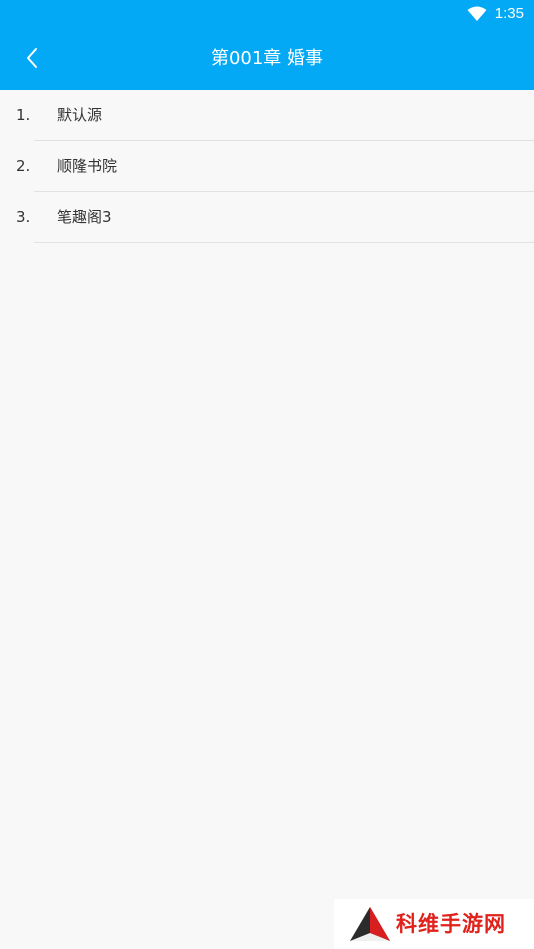  I want to click on watermark-text: 科维手游网, so click(451, 924).